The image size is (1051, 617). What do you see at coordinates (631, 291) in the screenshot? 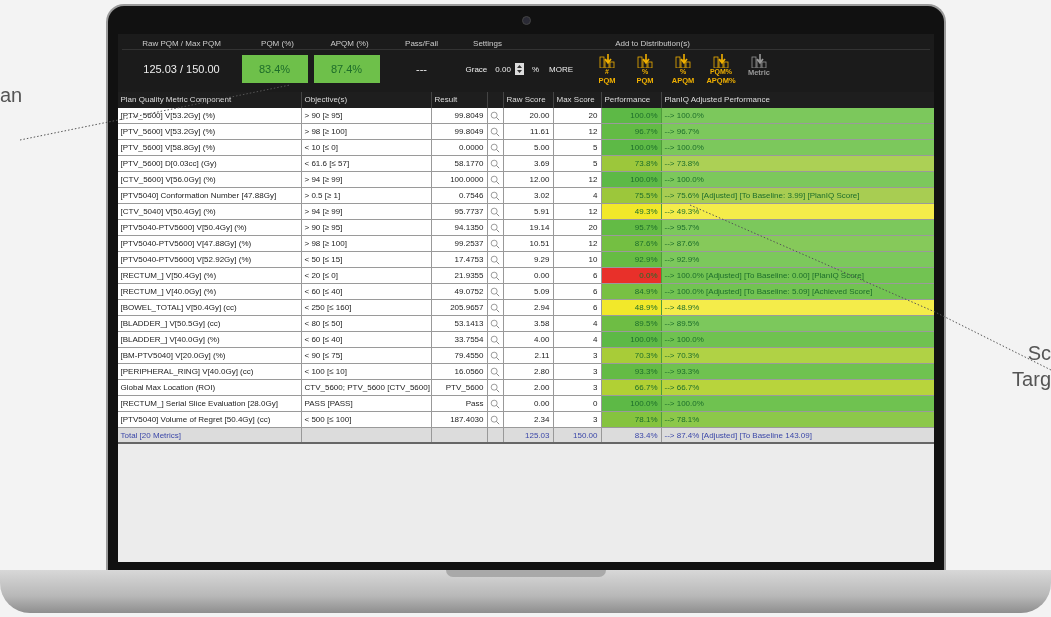
I see `performance-cell: 84.9%` at bounding box center [631, 291].